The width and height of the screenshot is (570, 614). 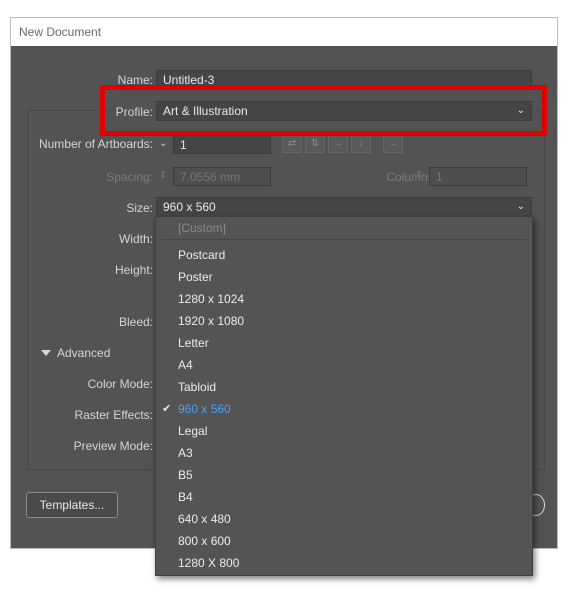 What do you see at coordinates (344, 409) in the screenshot?
I see `size-option-selected: ✔ 960 x 560` at bounding box center [344, 409].